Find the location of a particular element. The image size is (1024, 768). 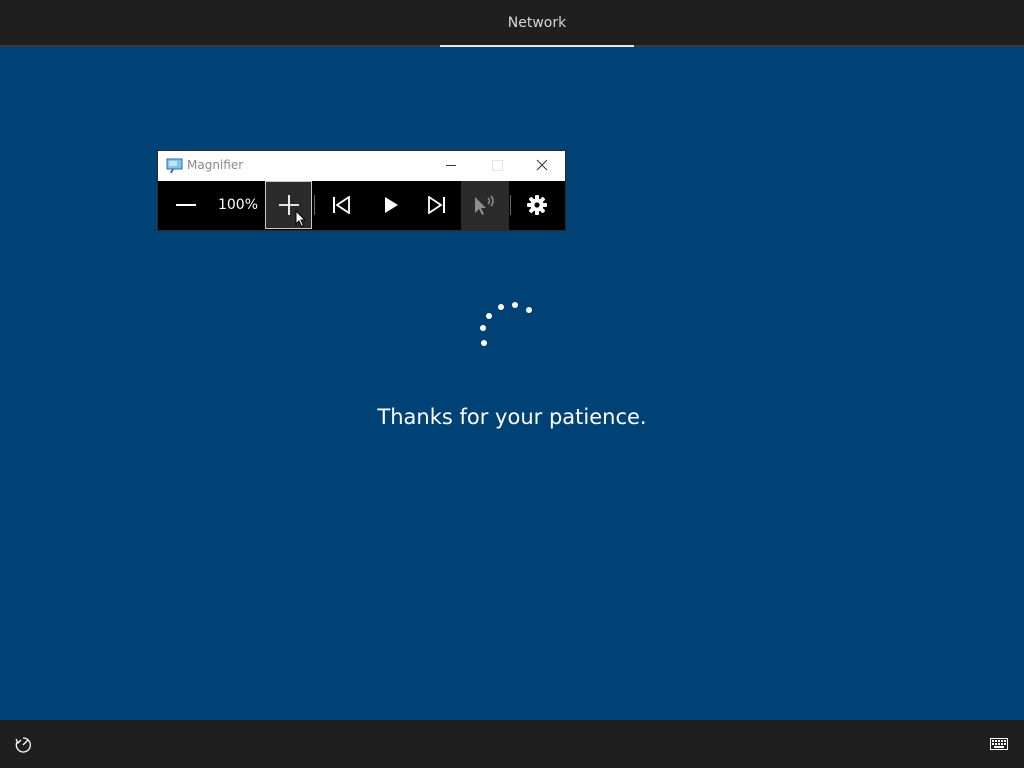

maximize-icon is located at coordinates (497, 165).